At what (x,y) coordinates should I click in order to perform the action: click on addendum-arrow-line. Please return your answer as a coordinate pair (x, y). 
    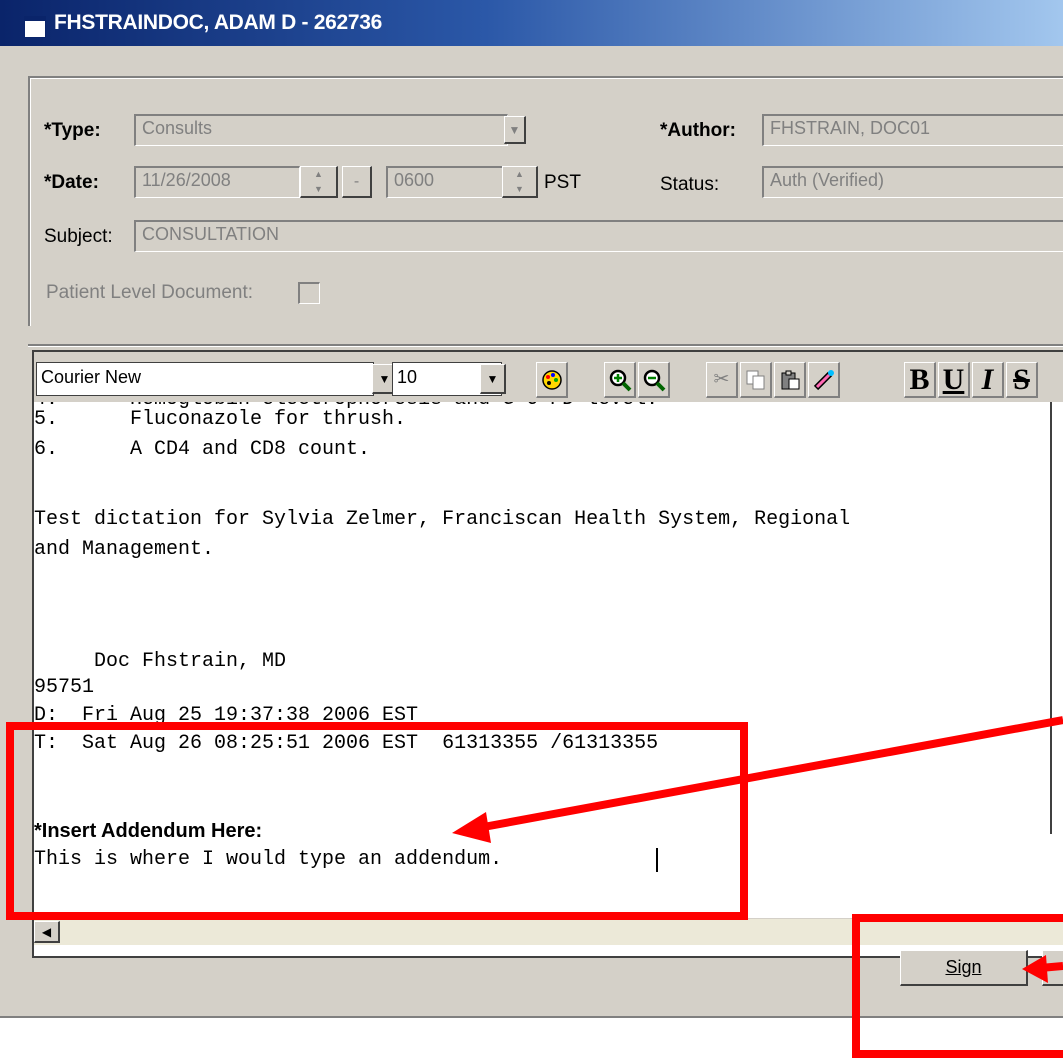
    Looking at the image, I should click on (770, 774).